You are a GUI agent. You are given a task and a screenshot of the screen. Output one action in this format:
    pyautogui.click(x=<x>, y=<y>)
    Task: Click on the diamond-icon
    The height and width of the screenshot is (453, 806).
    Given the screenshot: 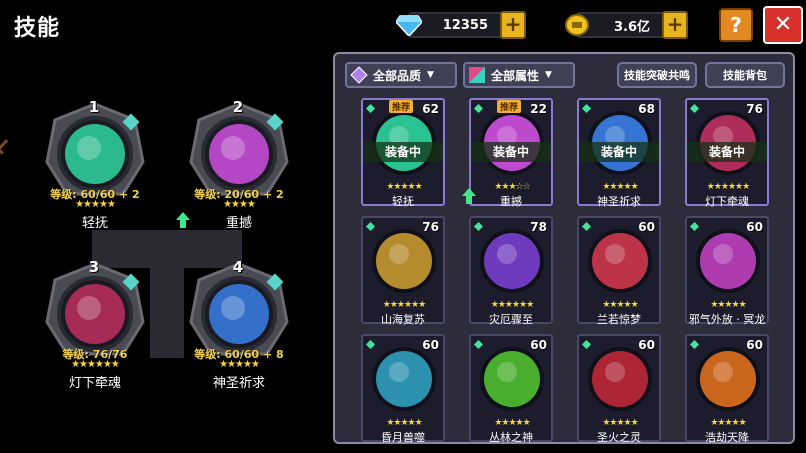 What is the action you would take?
    pyautogui.click(x=409, y=25)
    